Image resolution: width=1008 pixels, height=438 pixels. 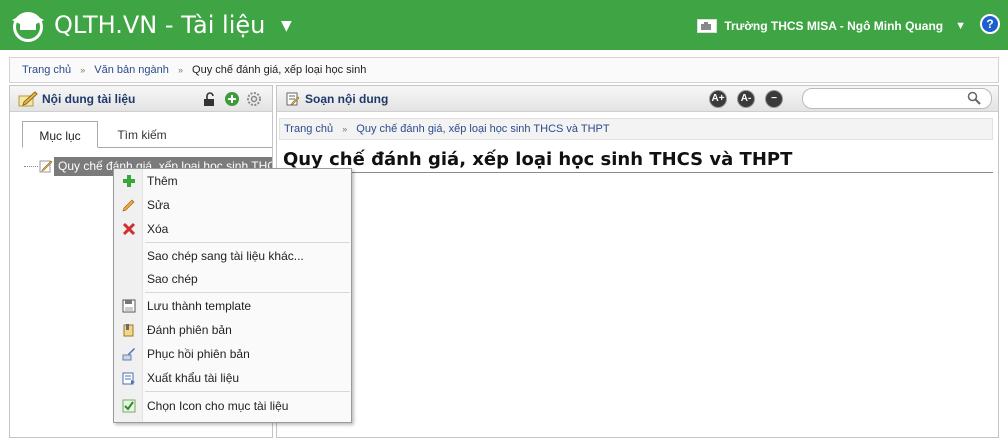 What do you see at coordinates (232, 279) in the screenshot?
I see `menu-item-copy: Sao chép` at bounding box center [232, 279].